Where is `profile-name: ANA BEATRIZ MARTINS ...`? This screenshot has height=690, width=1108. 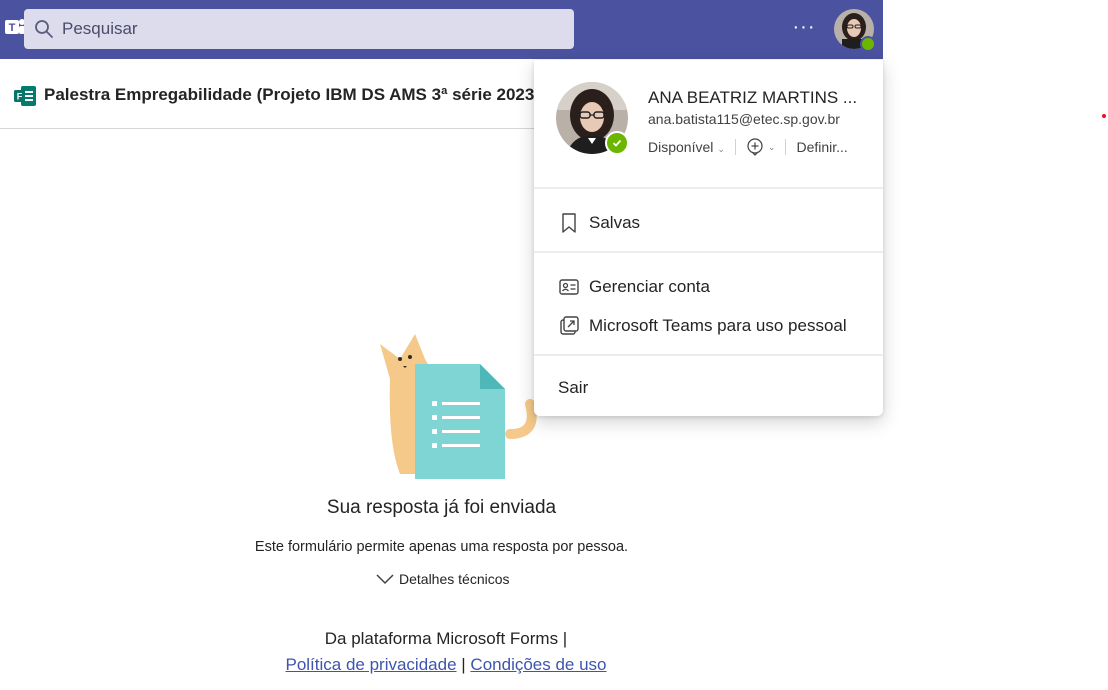 profile-name: ANA BEATRIZ MARTINS ... is located at coordinates (753, 97).